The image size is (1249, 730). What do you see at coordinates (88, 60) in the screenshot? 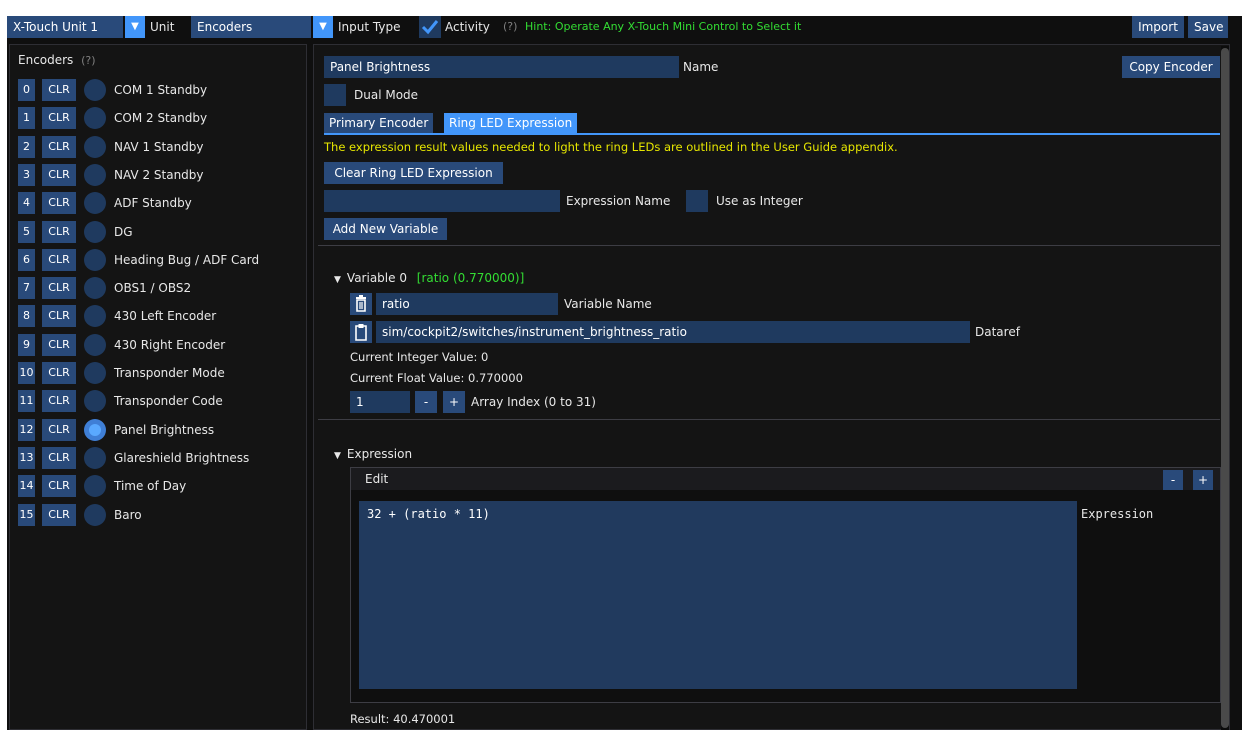
I see `sidebar-help-mark: (?)` at bounding box center [88, 60].